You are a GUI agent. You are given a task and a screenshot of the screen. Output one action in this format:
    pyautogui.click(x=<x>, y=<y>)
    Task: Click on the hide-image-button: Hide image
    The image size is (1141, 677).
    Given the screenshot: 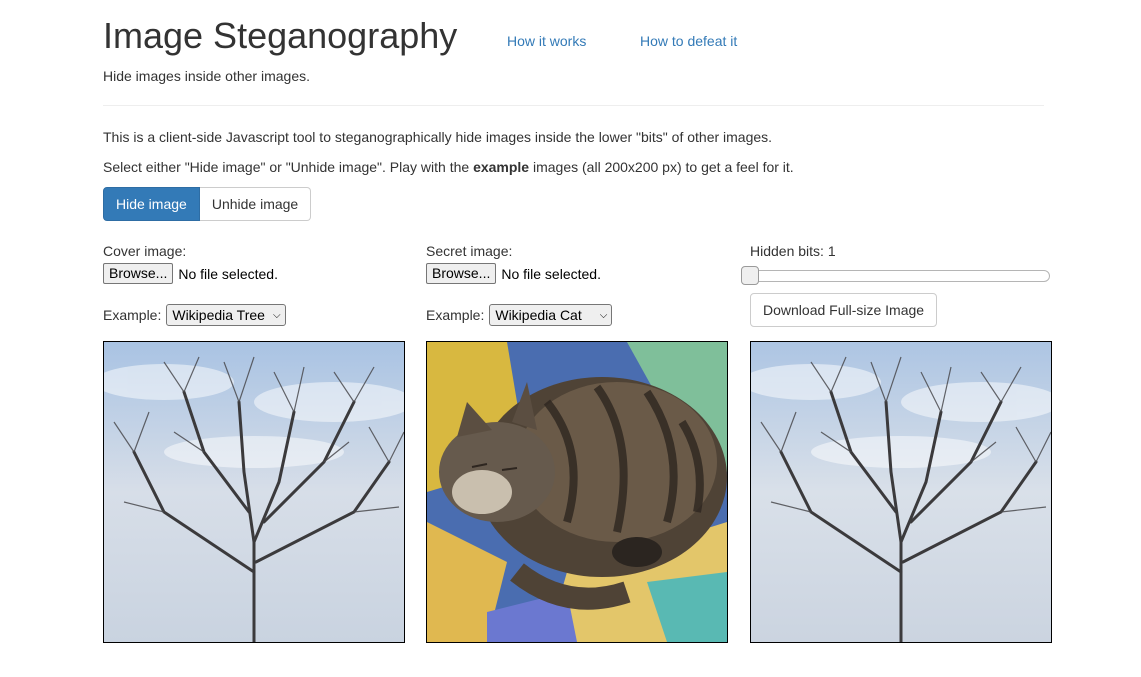 What is the action you would take?
    pyautogui.click(x=151, y=204)
    